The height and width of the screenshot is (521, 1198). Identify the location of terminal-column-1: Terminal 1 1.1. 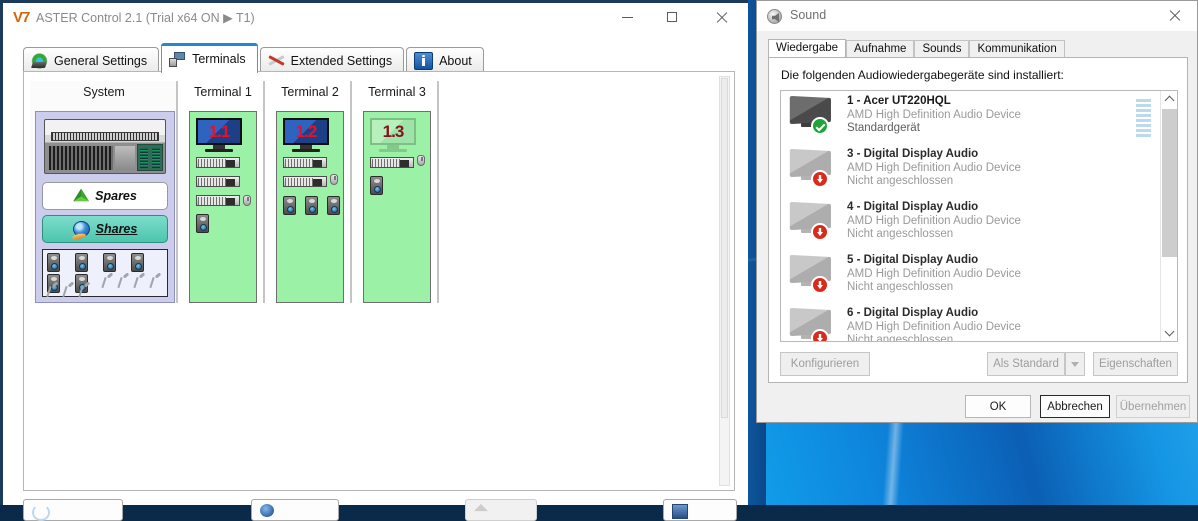
(224, 192).